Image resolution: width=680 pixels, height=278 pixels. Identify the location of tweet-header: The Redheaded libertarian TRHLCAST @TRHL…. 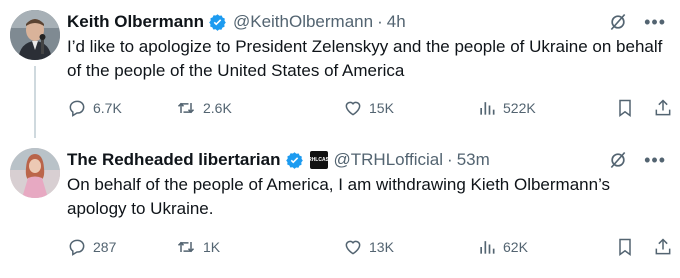
(278, 160).